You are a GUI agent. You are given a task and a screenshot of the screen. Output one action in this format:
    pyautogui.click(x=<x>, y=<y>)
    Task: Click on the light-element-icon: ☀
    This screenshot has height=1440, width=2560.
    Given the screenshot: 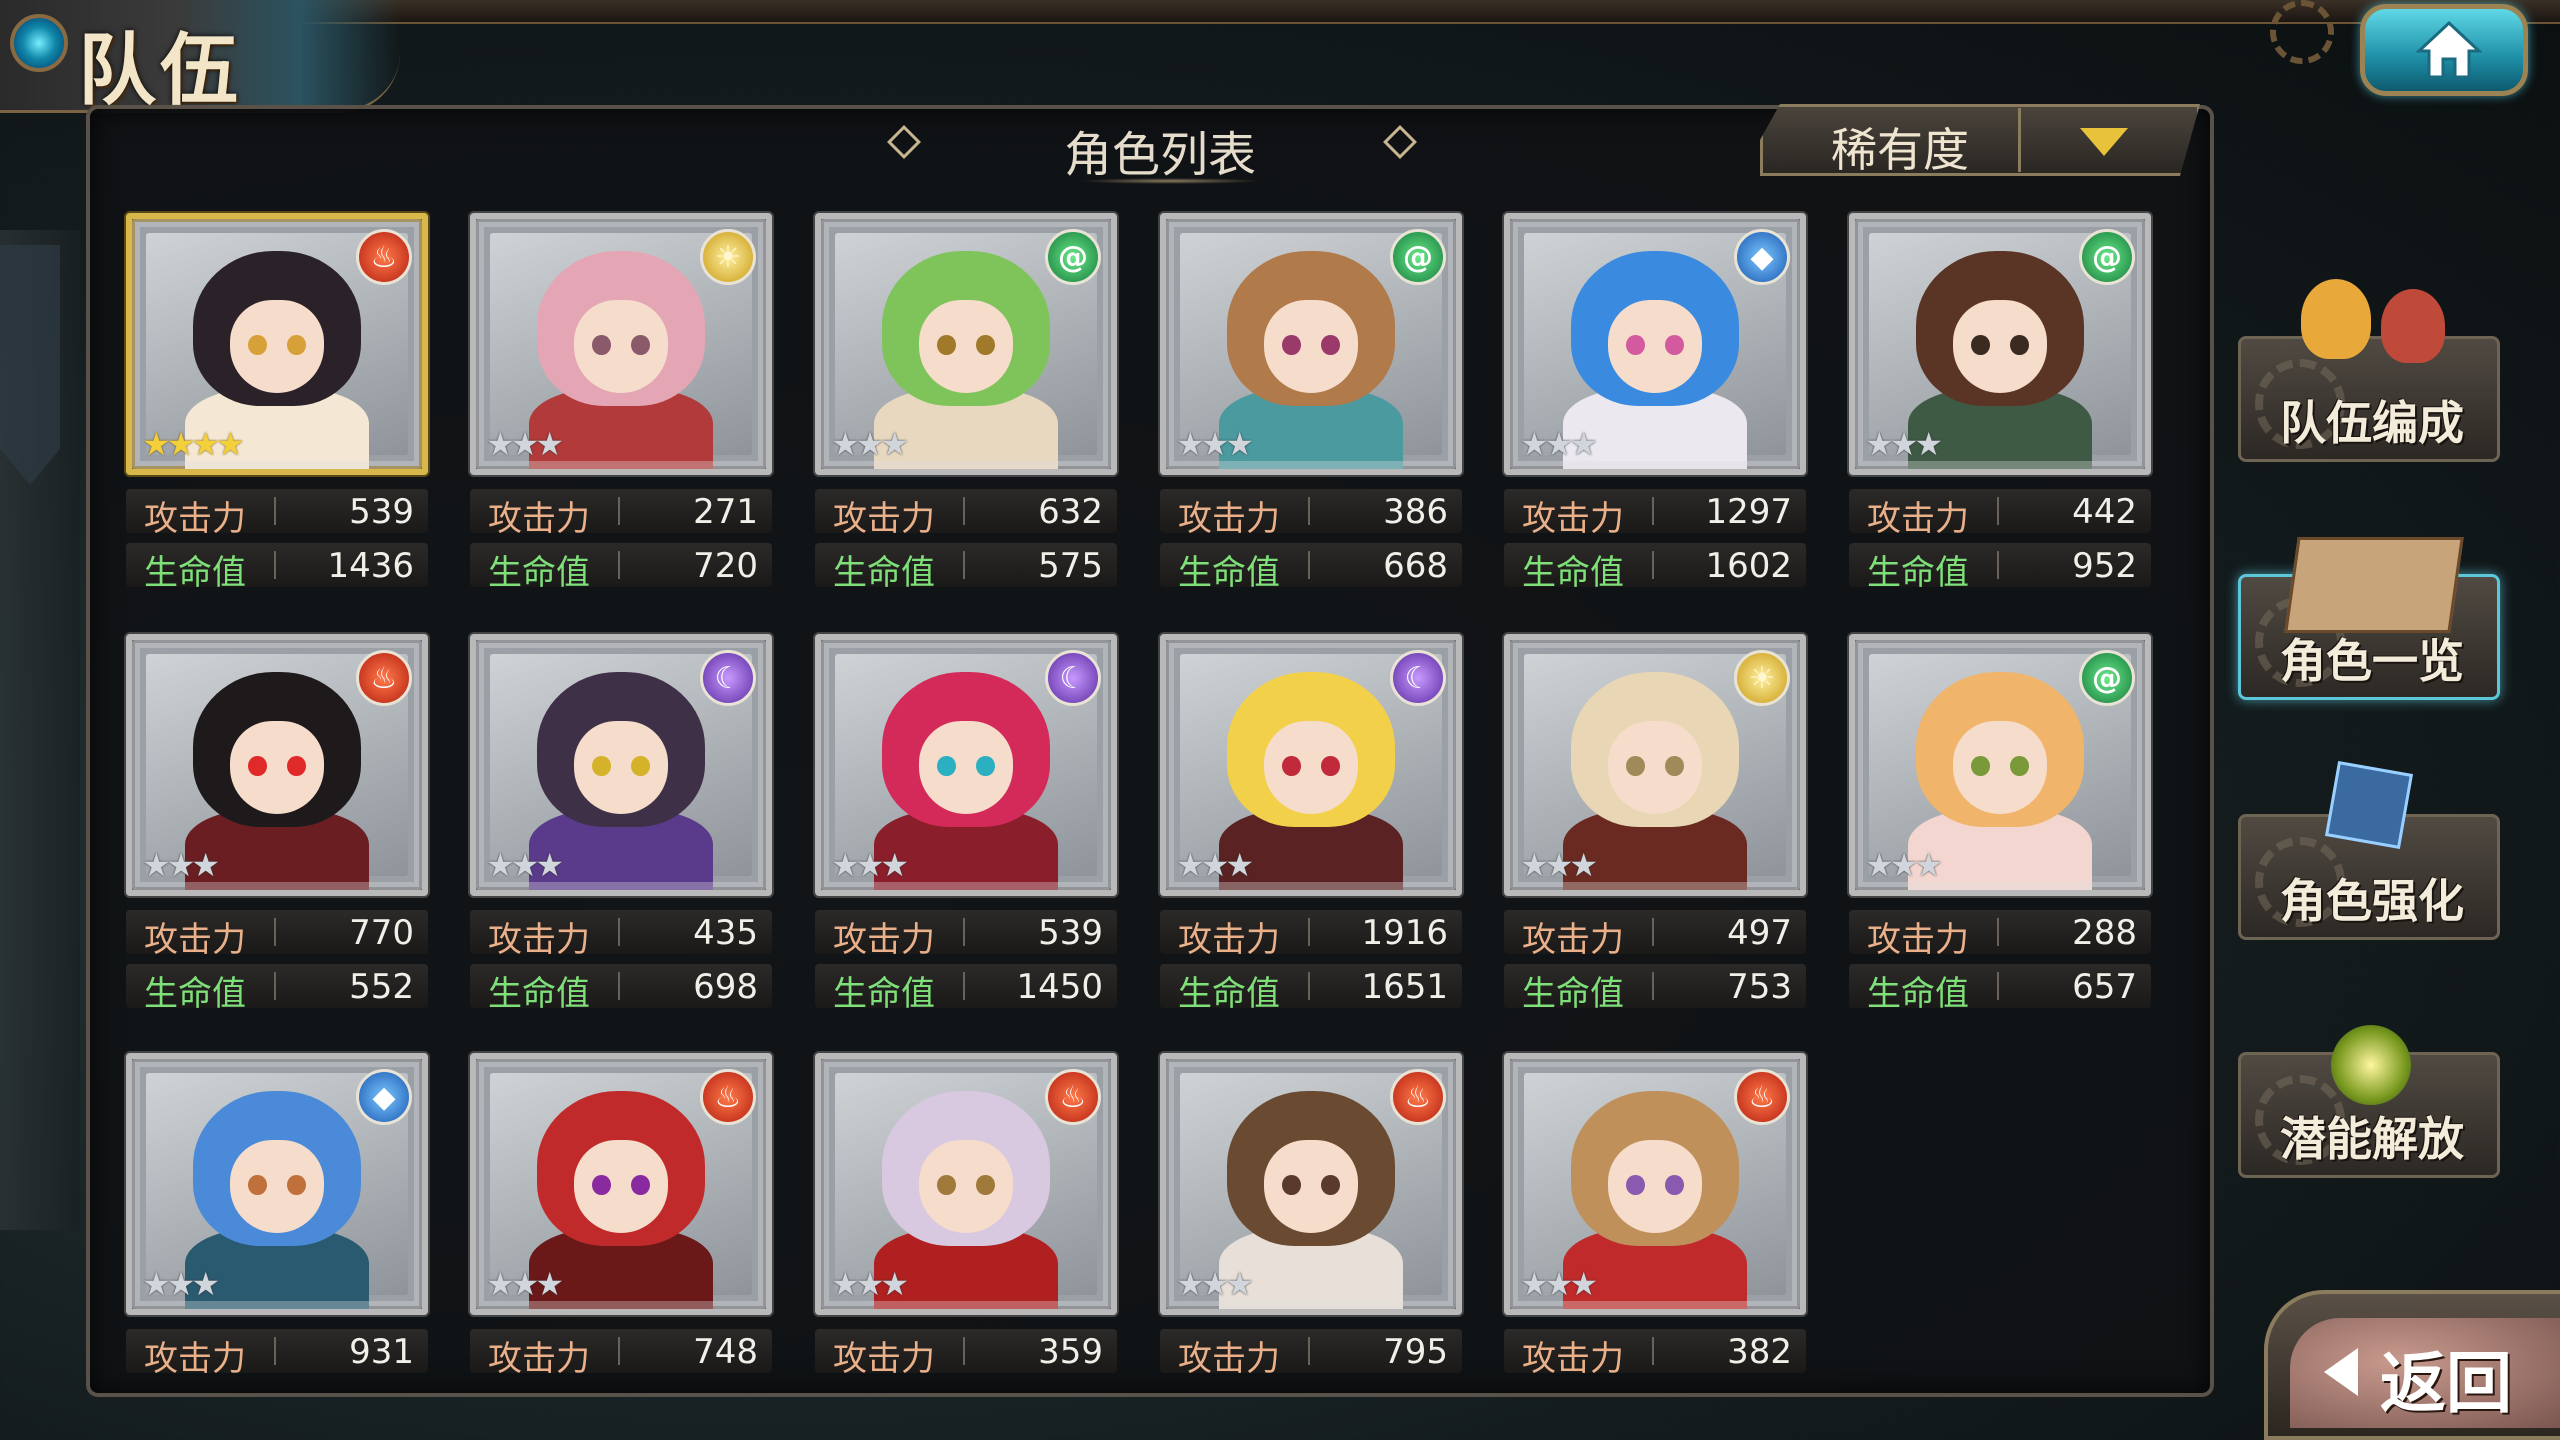 What is the action you would take?
    pyautogui.click(x=1762, y=678)
    